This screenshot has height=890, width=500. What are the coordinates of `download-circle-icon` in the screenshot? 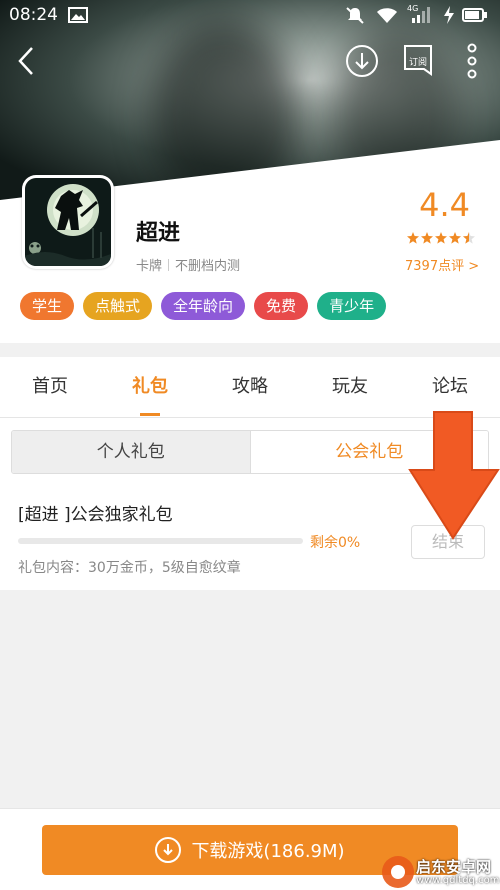 It's located at (362, 61).